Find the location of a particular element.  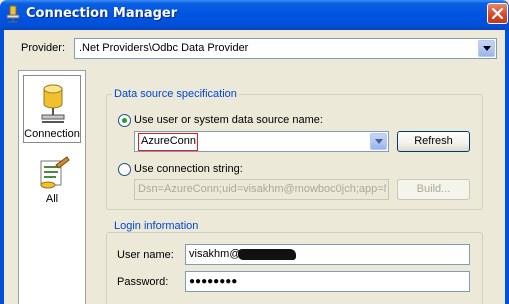

nav-item-connection: Connection is located at coordinates (52, 109).